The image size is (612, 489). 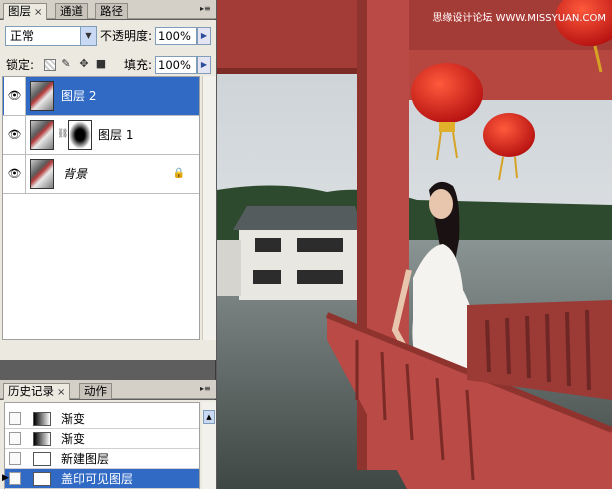 I want to click on blend-mode-select: 正常 ▼, so click(x=51, y=36).